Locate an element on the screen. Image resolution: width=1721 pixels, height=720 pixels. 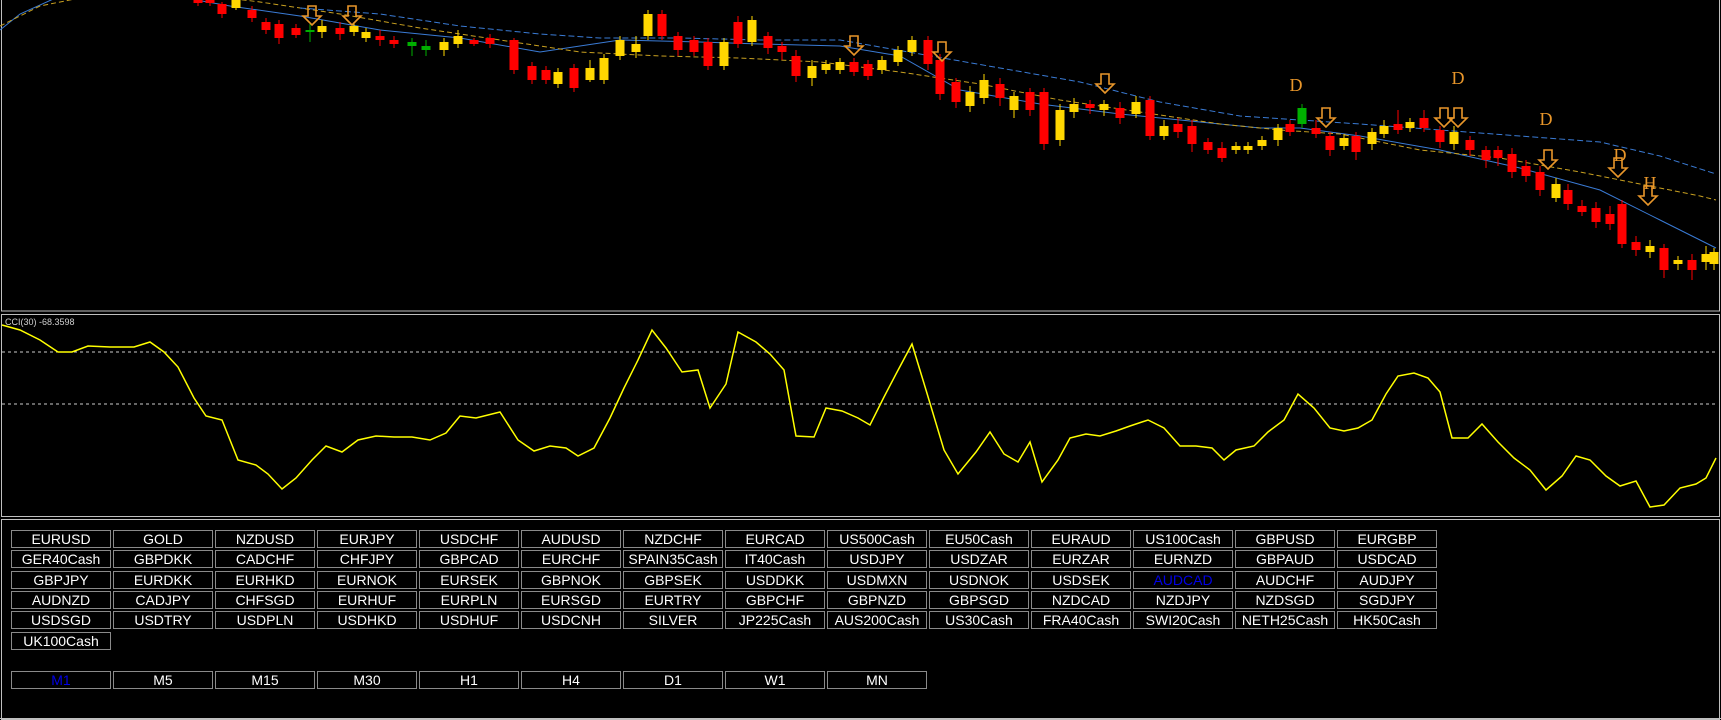
timeframe-button-w1: W1 is located at coordinates (775, 680).